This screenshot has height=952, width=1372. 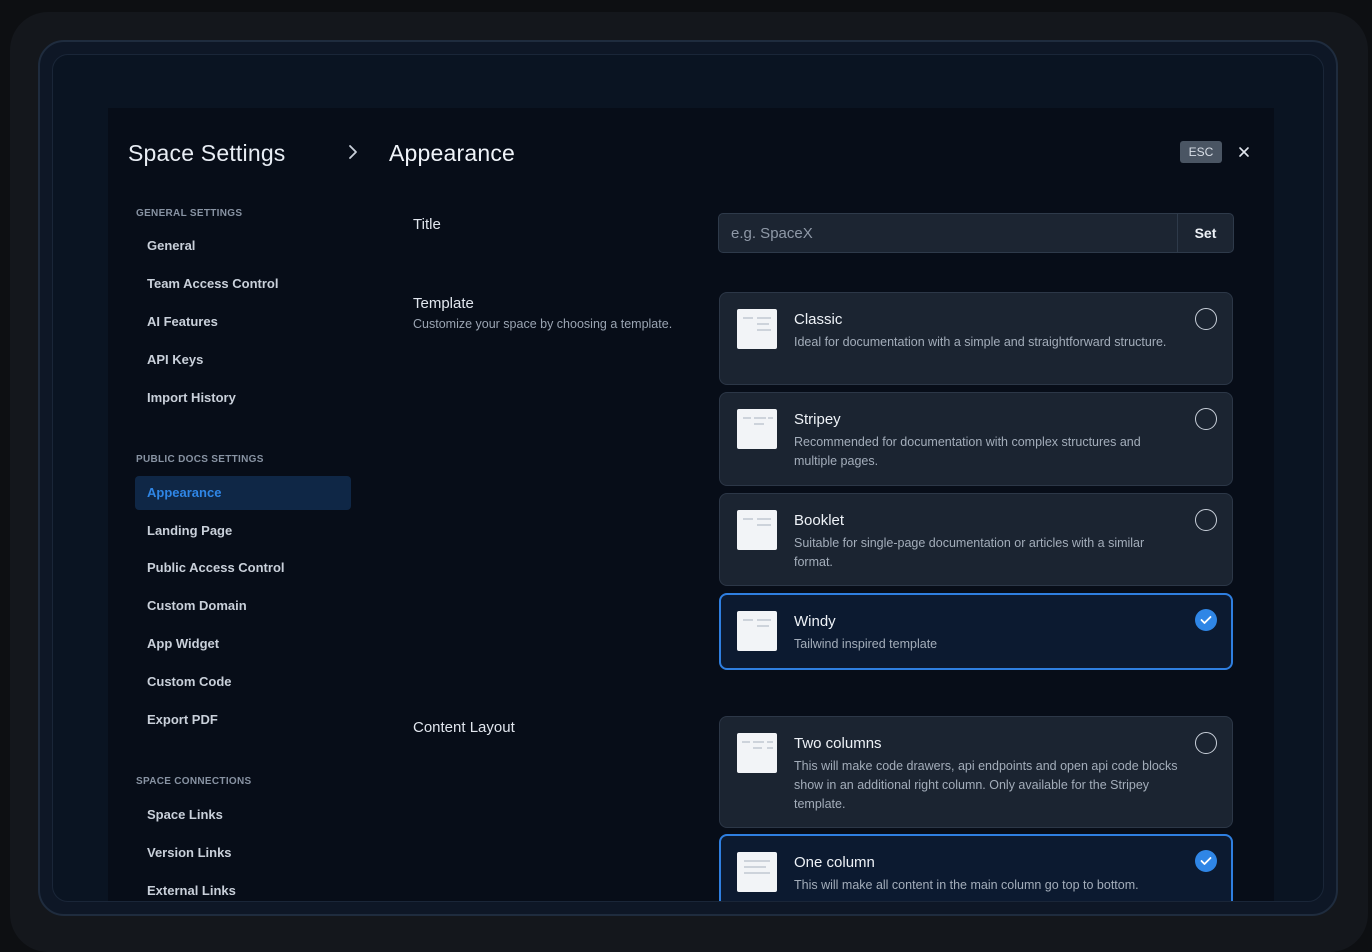 What do you see at coordinates (189, 213) in the screenshot?
I see `sidebar-section-general: GENERAL SETTINGS` at bounding box center [189, 213].